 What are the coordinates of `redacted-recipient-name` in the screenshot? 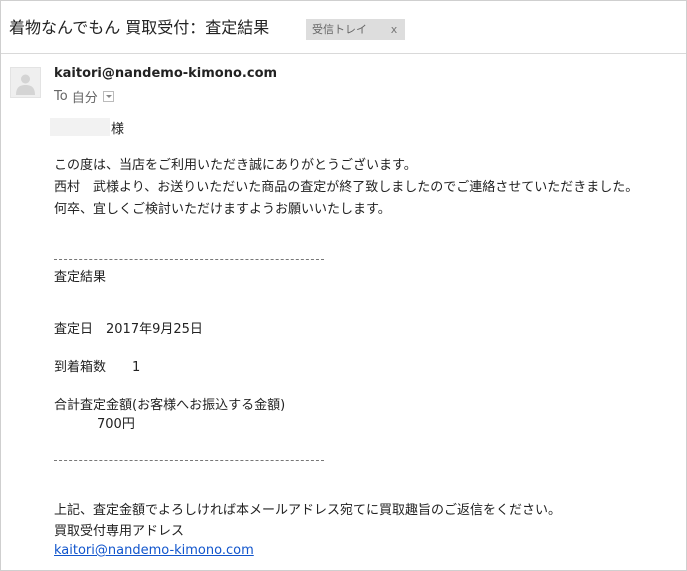 It's located at (80, 127).